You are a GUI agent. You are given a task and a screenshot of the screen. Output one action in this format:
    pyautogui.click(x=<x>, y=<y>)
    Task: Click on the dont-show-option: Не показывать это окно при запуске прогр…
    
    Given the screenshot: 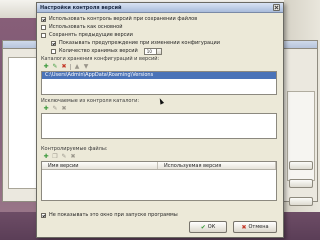 What is the action you would take?
    pyautogui.click(x=160, y=215)
    